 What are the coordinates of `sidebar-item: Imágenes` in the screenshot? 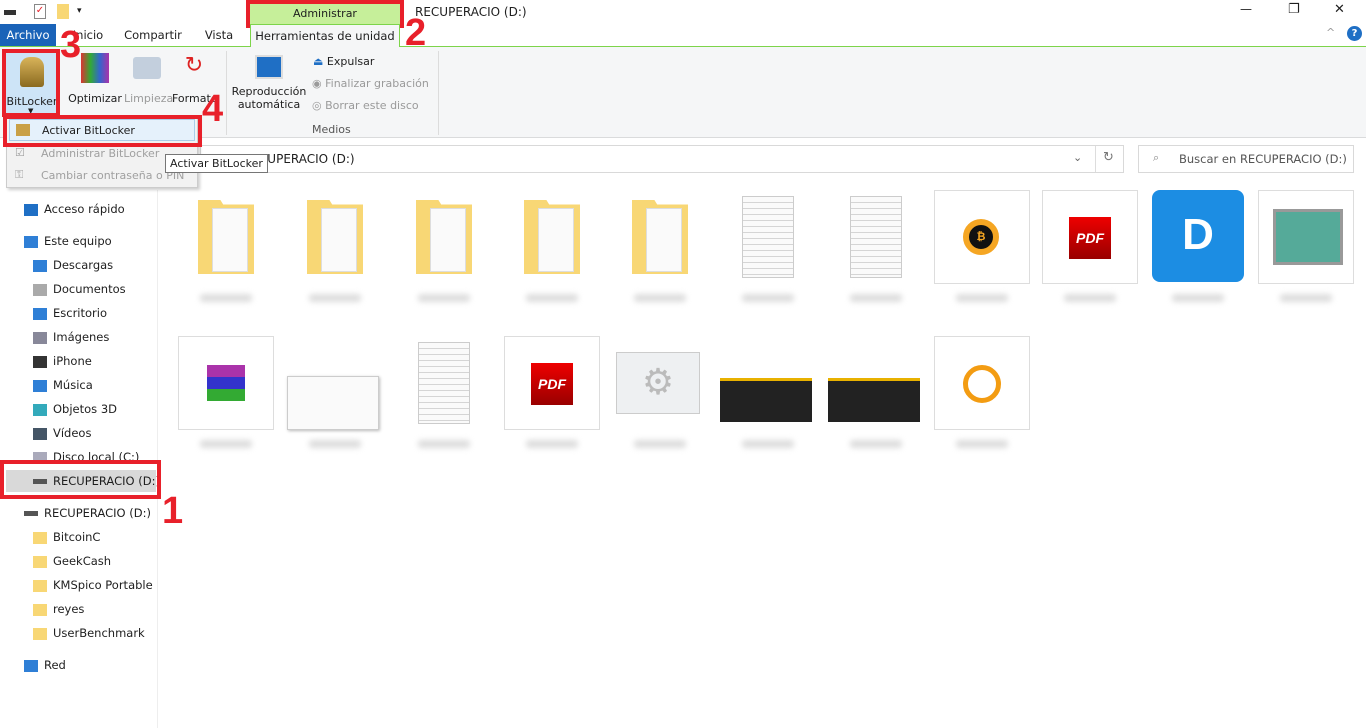 It's located at (71, 337).